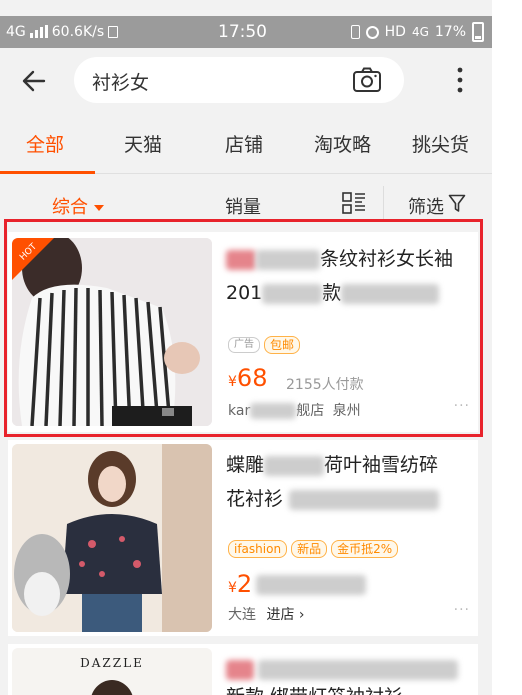 This screenshot has width=522, height=695. Describe the element at coordinates (342, 143) in the screenshot. I see `tab-guides: 淘攻略` at that location.